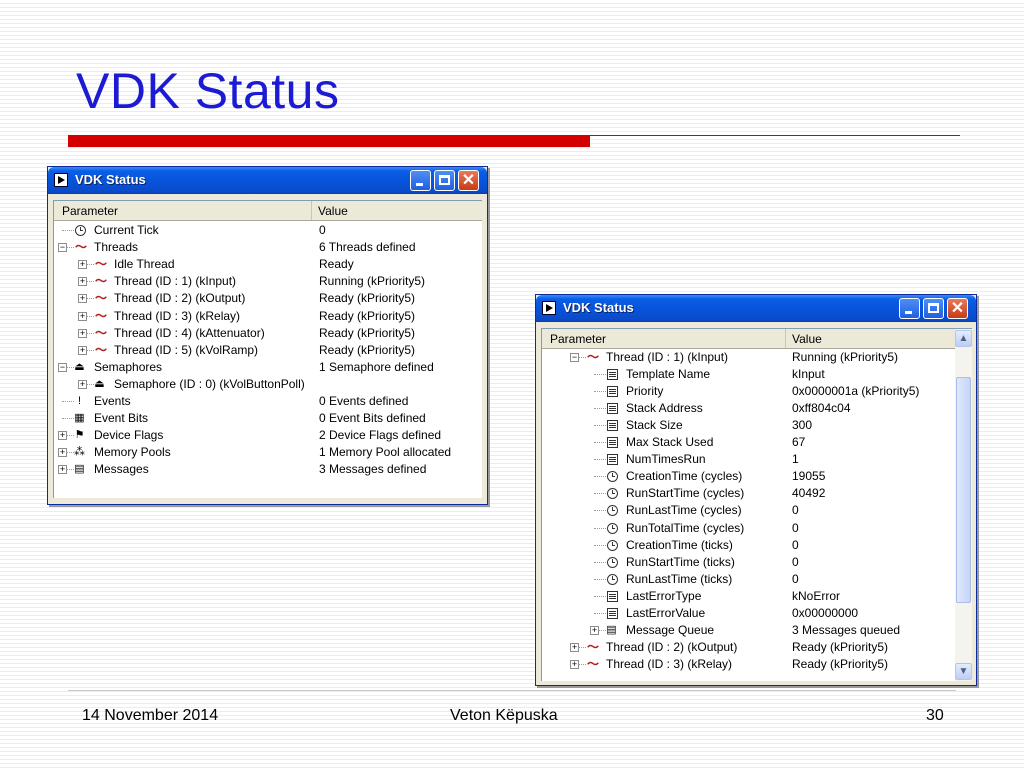  Describe the element at coordinates (748, 510) in the screenshot. I see `tree-row: RunLastTime (cycles) 0` at that location.